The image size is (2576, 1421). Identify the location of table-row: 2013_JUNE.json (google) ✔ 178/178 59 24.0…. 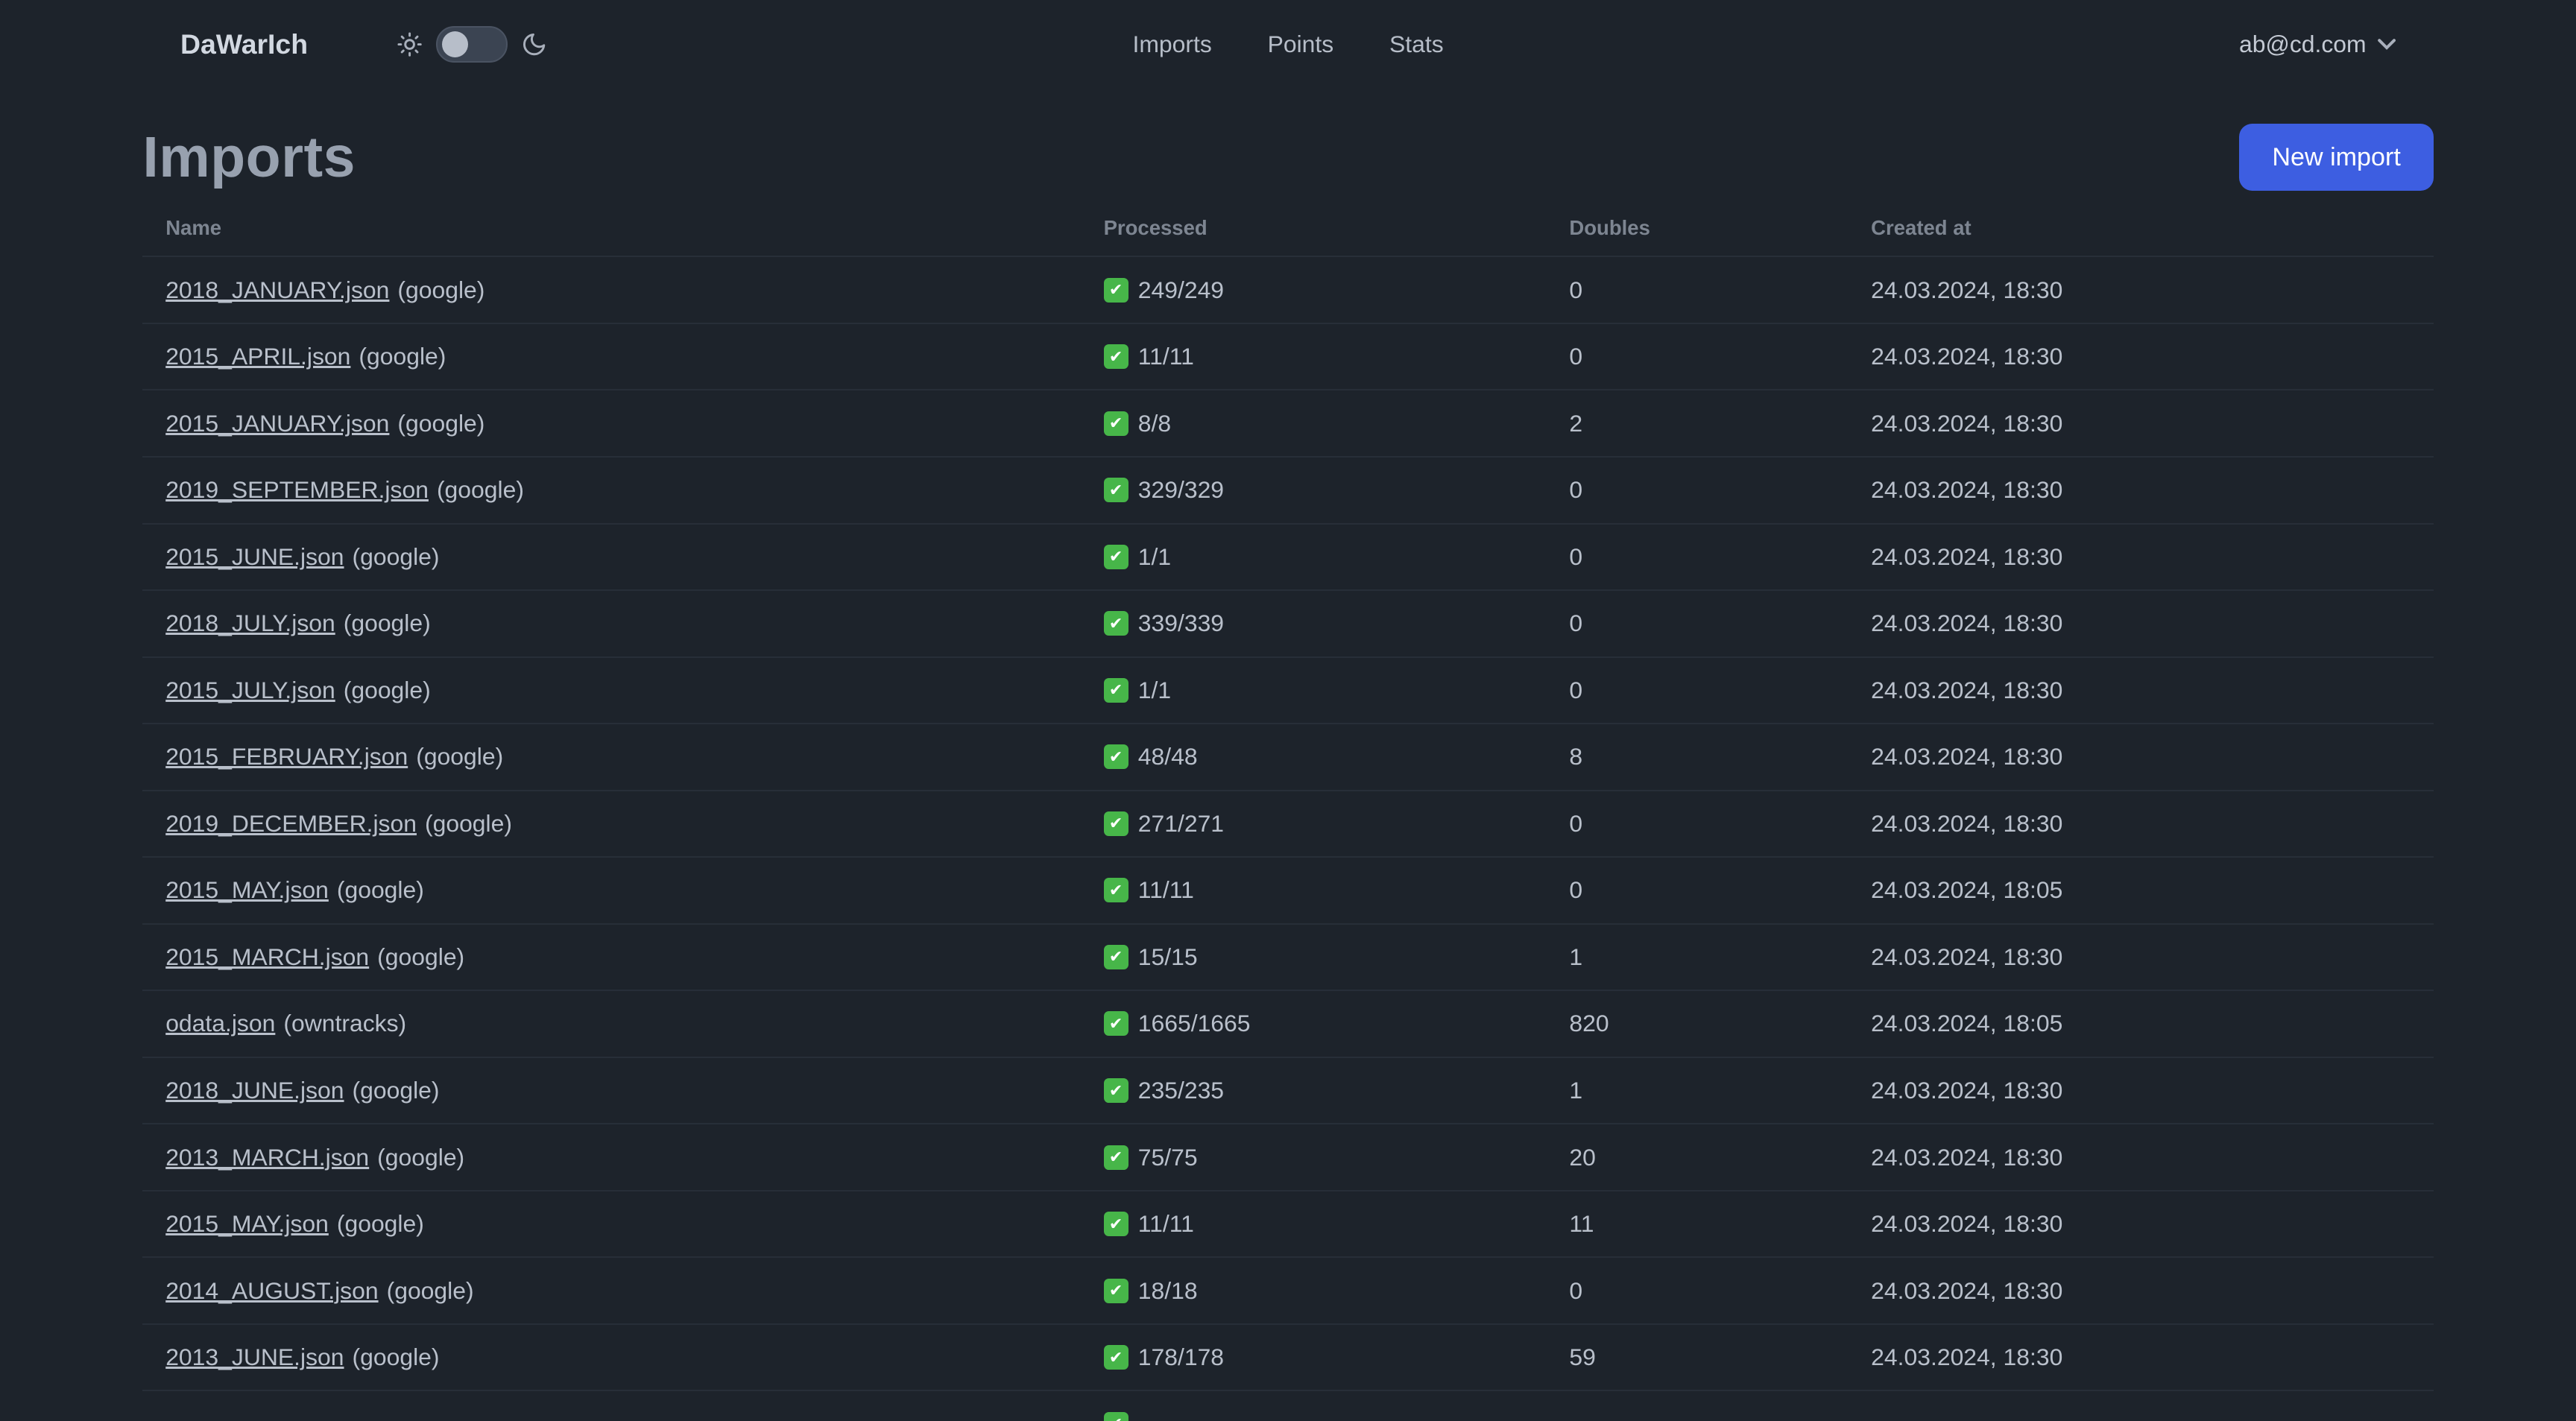
(1288, 1358).